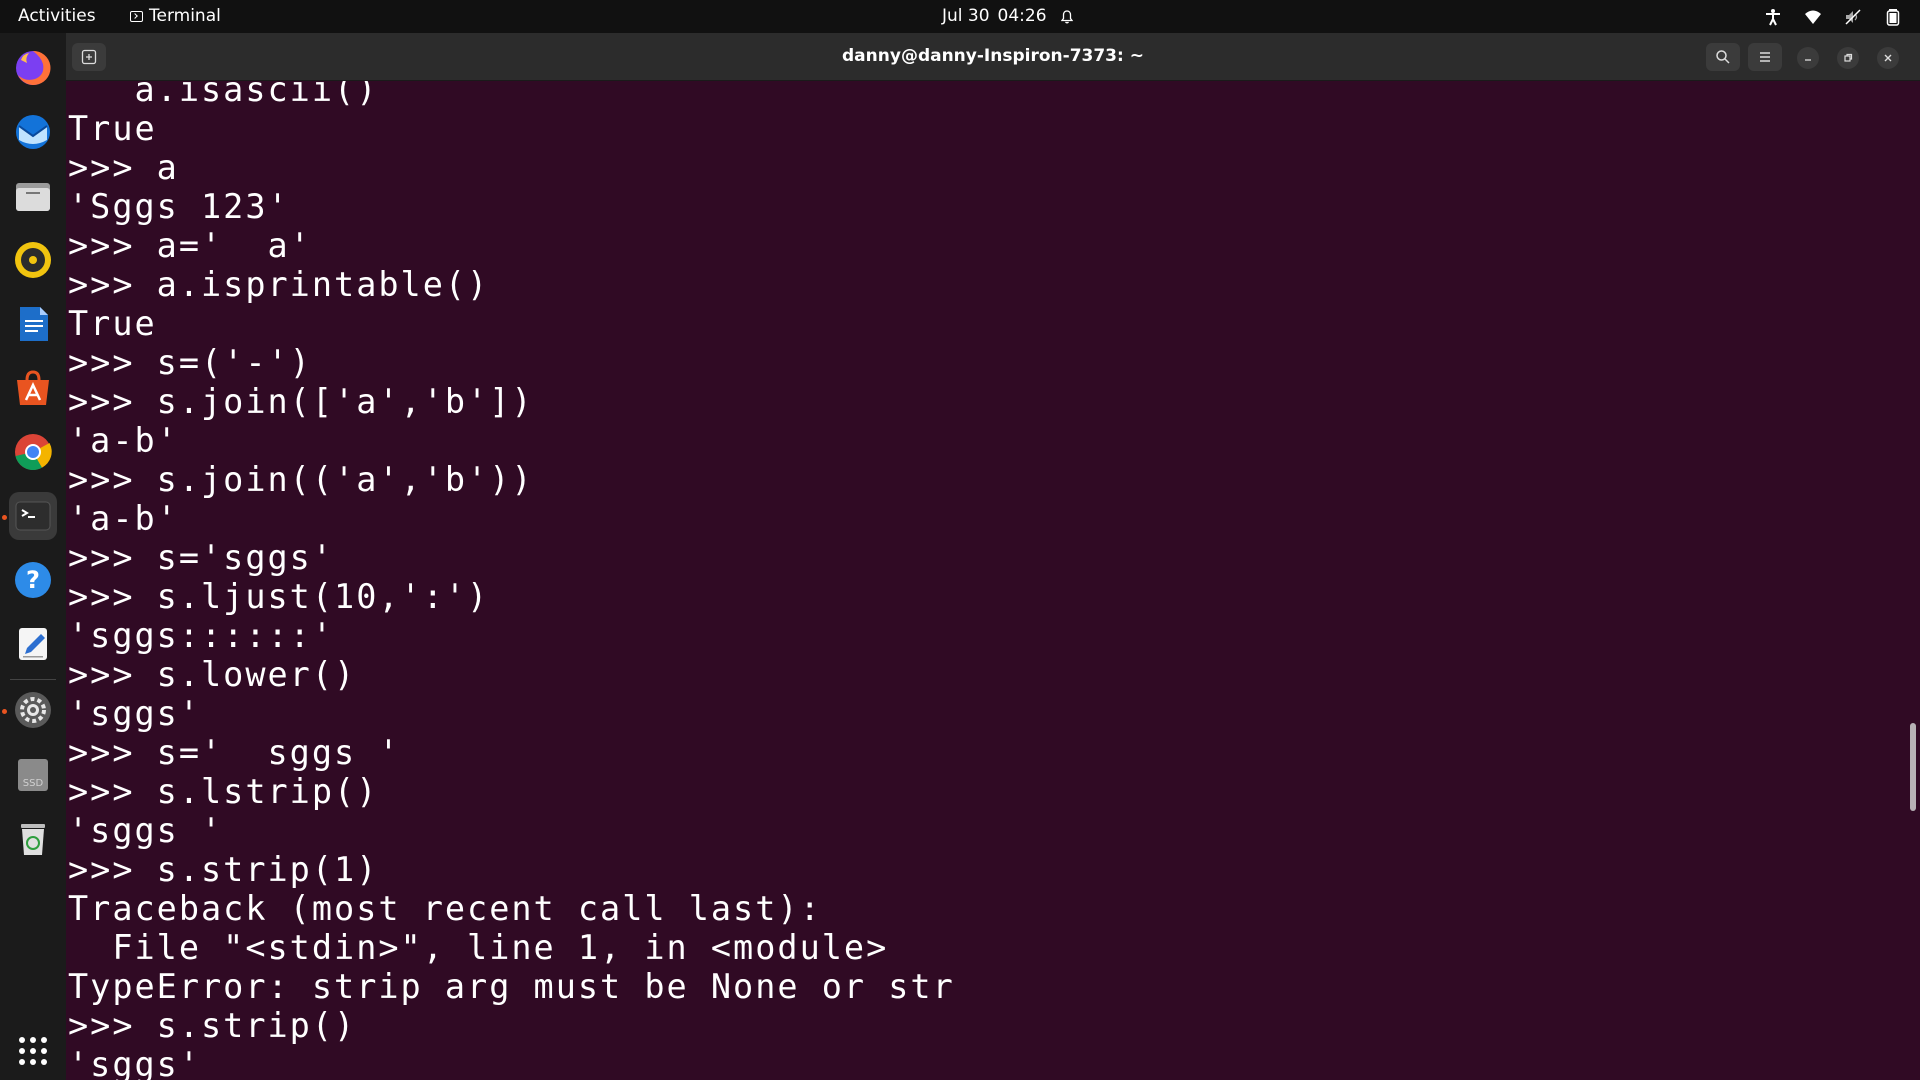 This screenshot has height=1080, width=1920. I want to click on search-button, so click(1723, 57).